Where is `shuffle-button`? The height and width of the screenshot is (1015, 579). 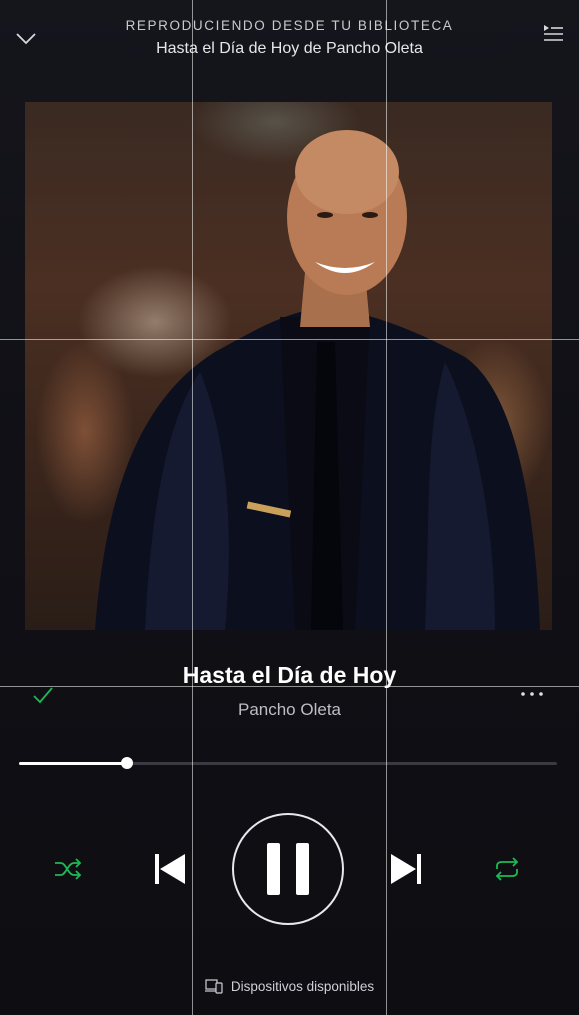
shuffle-button is located at coordinates (68, 869).